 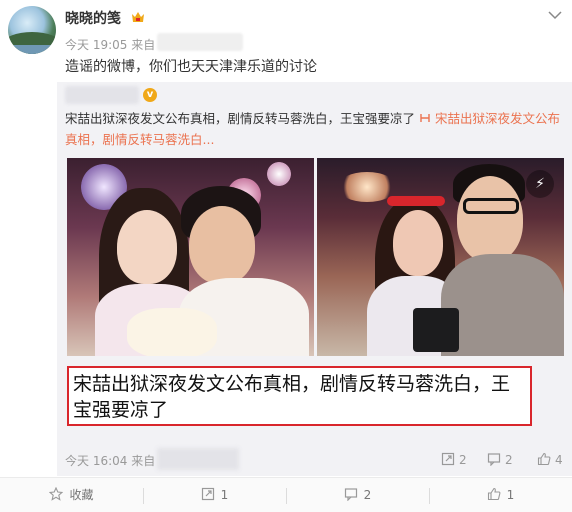 What do you see at coordinates (150, 95) in the screenshot?
I see `verified-icon: v` at bounding box center [150, 95].